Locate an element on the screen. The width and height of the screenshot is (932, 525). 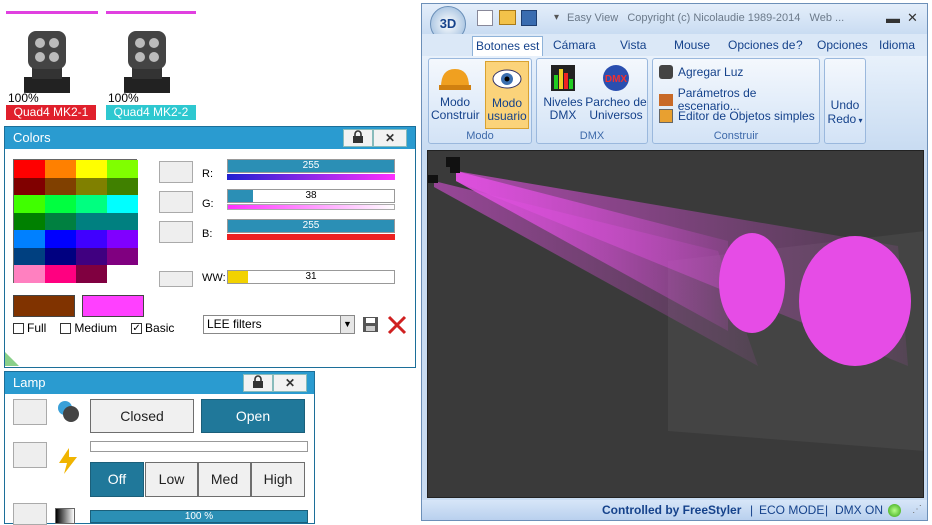
add-light-icon is located at coordinates (666, 72).